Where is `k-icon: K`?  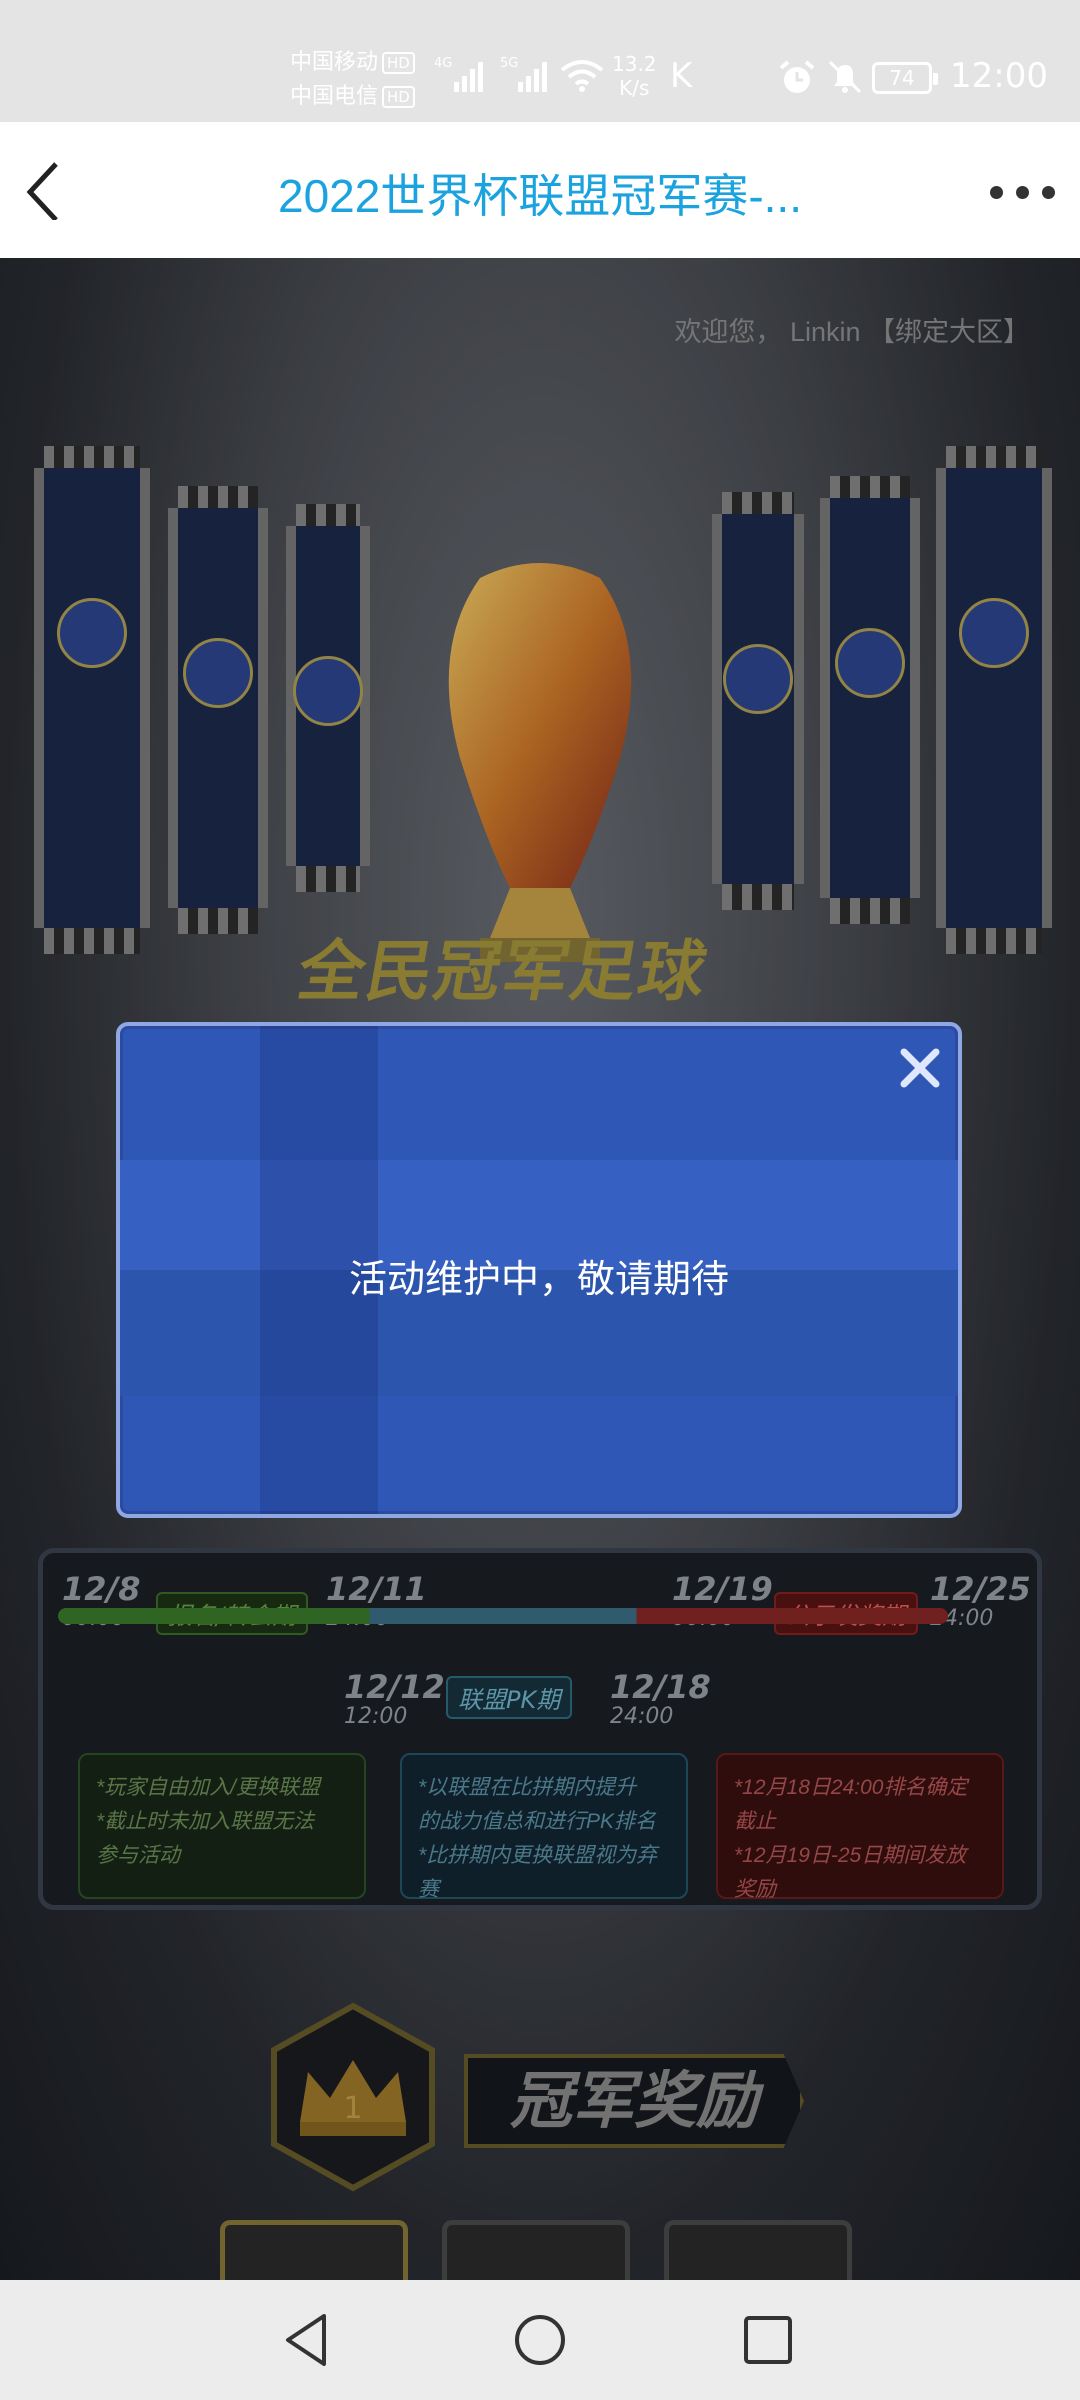 k-icon: K is located at coordinates (681, 76).